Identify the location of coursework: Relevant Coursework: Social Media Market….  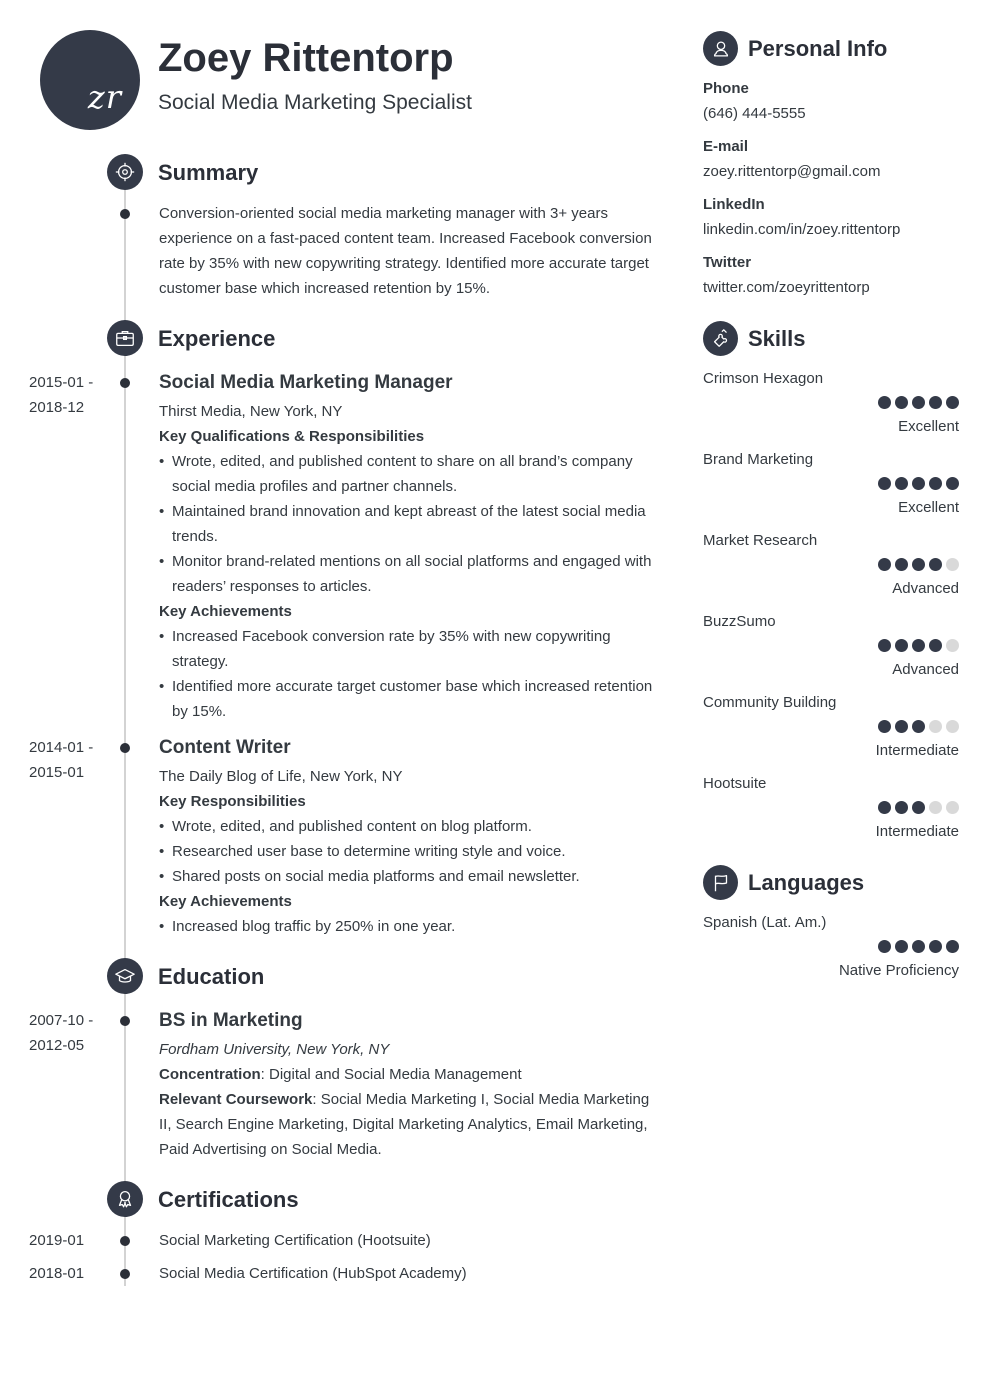
(409, 1124).